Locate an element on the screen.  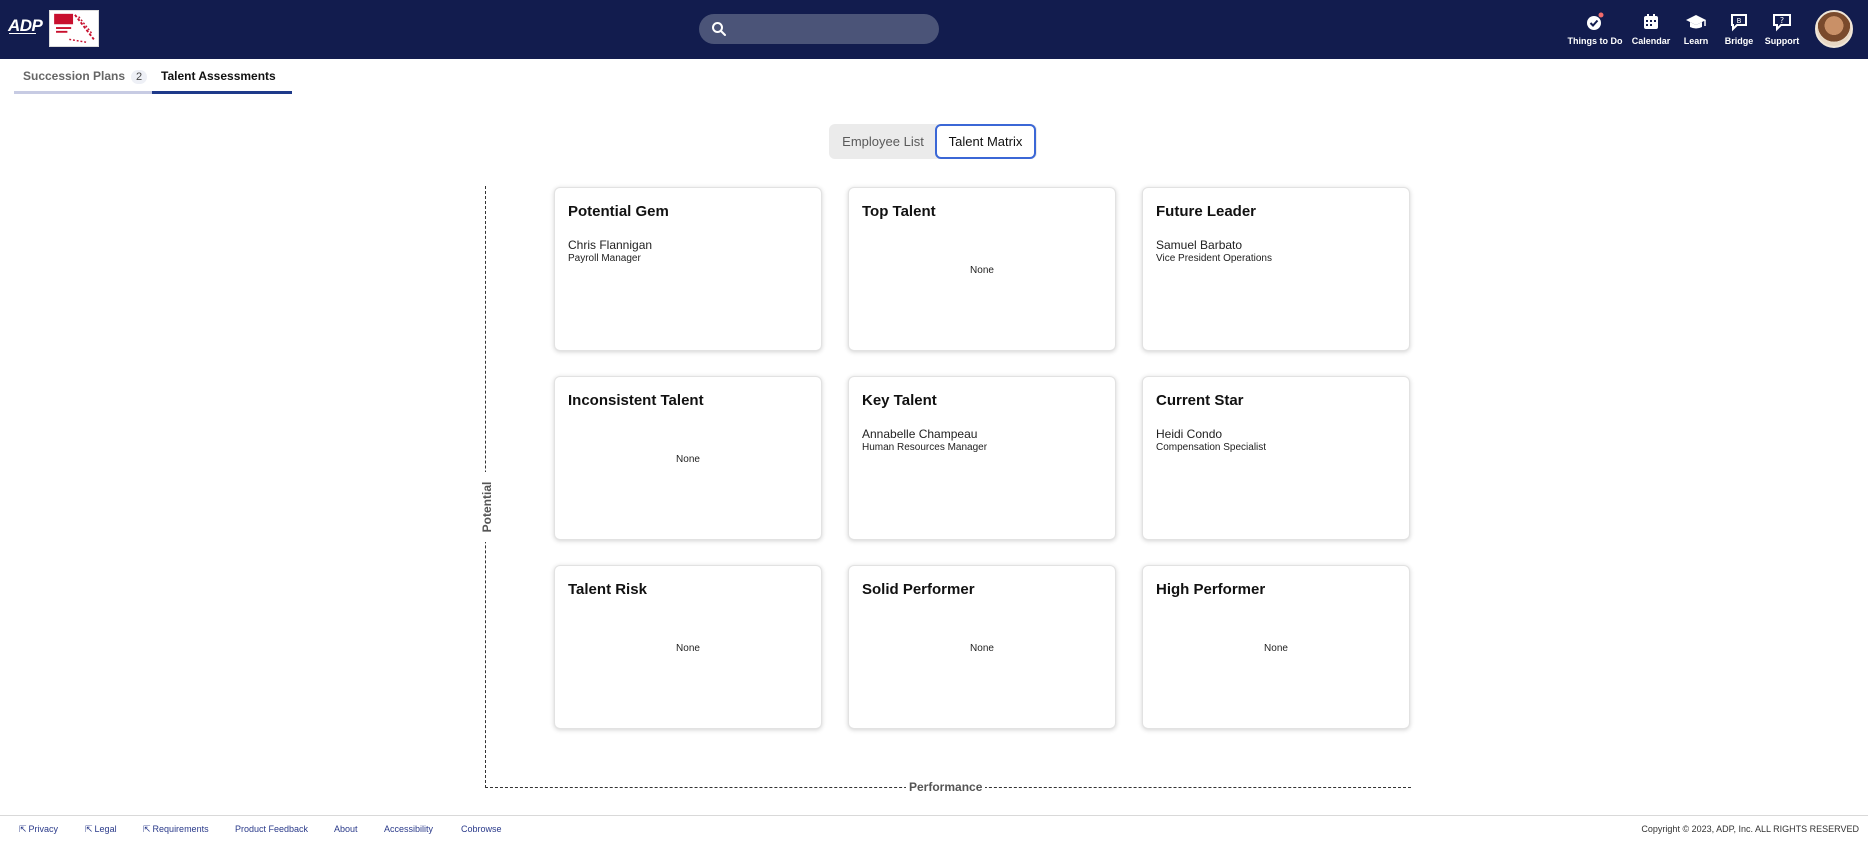
tab-succession-plans-label: Succession Plans is located at coordinates (74, 76).